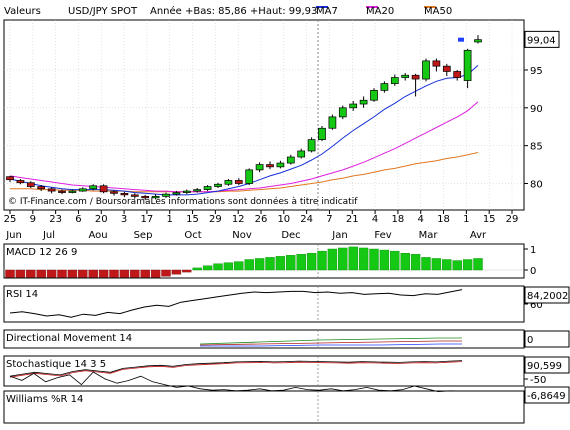  I want to click on x-day-label: 26, so click(261, 219).